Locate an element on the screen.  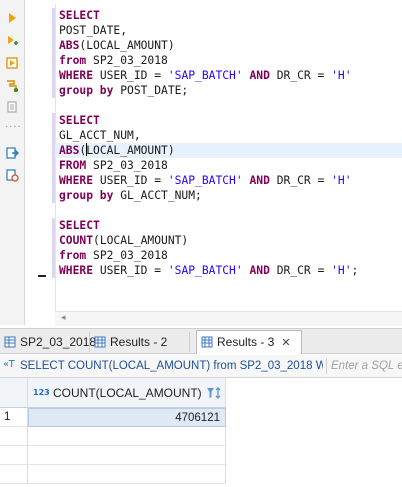
column-name: COUNT(LOCAL_AMOUNT) is located at coordinates (127, 393).